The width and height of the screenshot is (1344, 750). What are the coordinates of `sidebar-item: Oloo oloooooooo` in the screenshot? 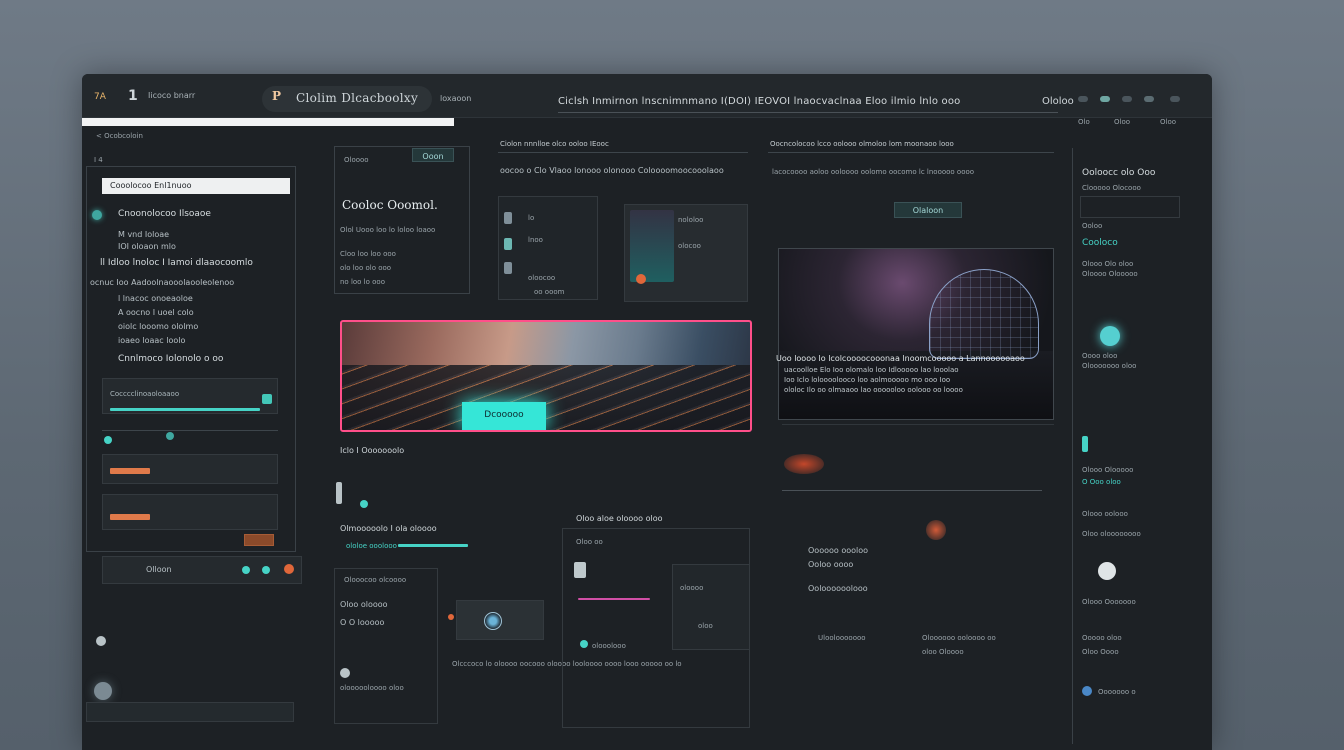 It's located at (1111, 534).